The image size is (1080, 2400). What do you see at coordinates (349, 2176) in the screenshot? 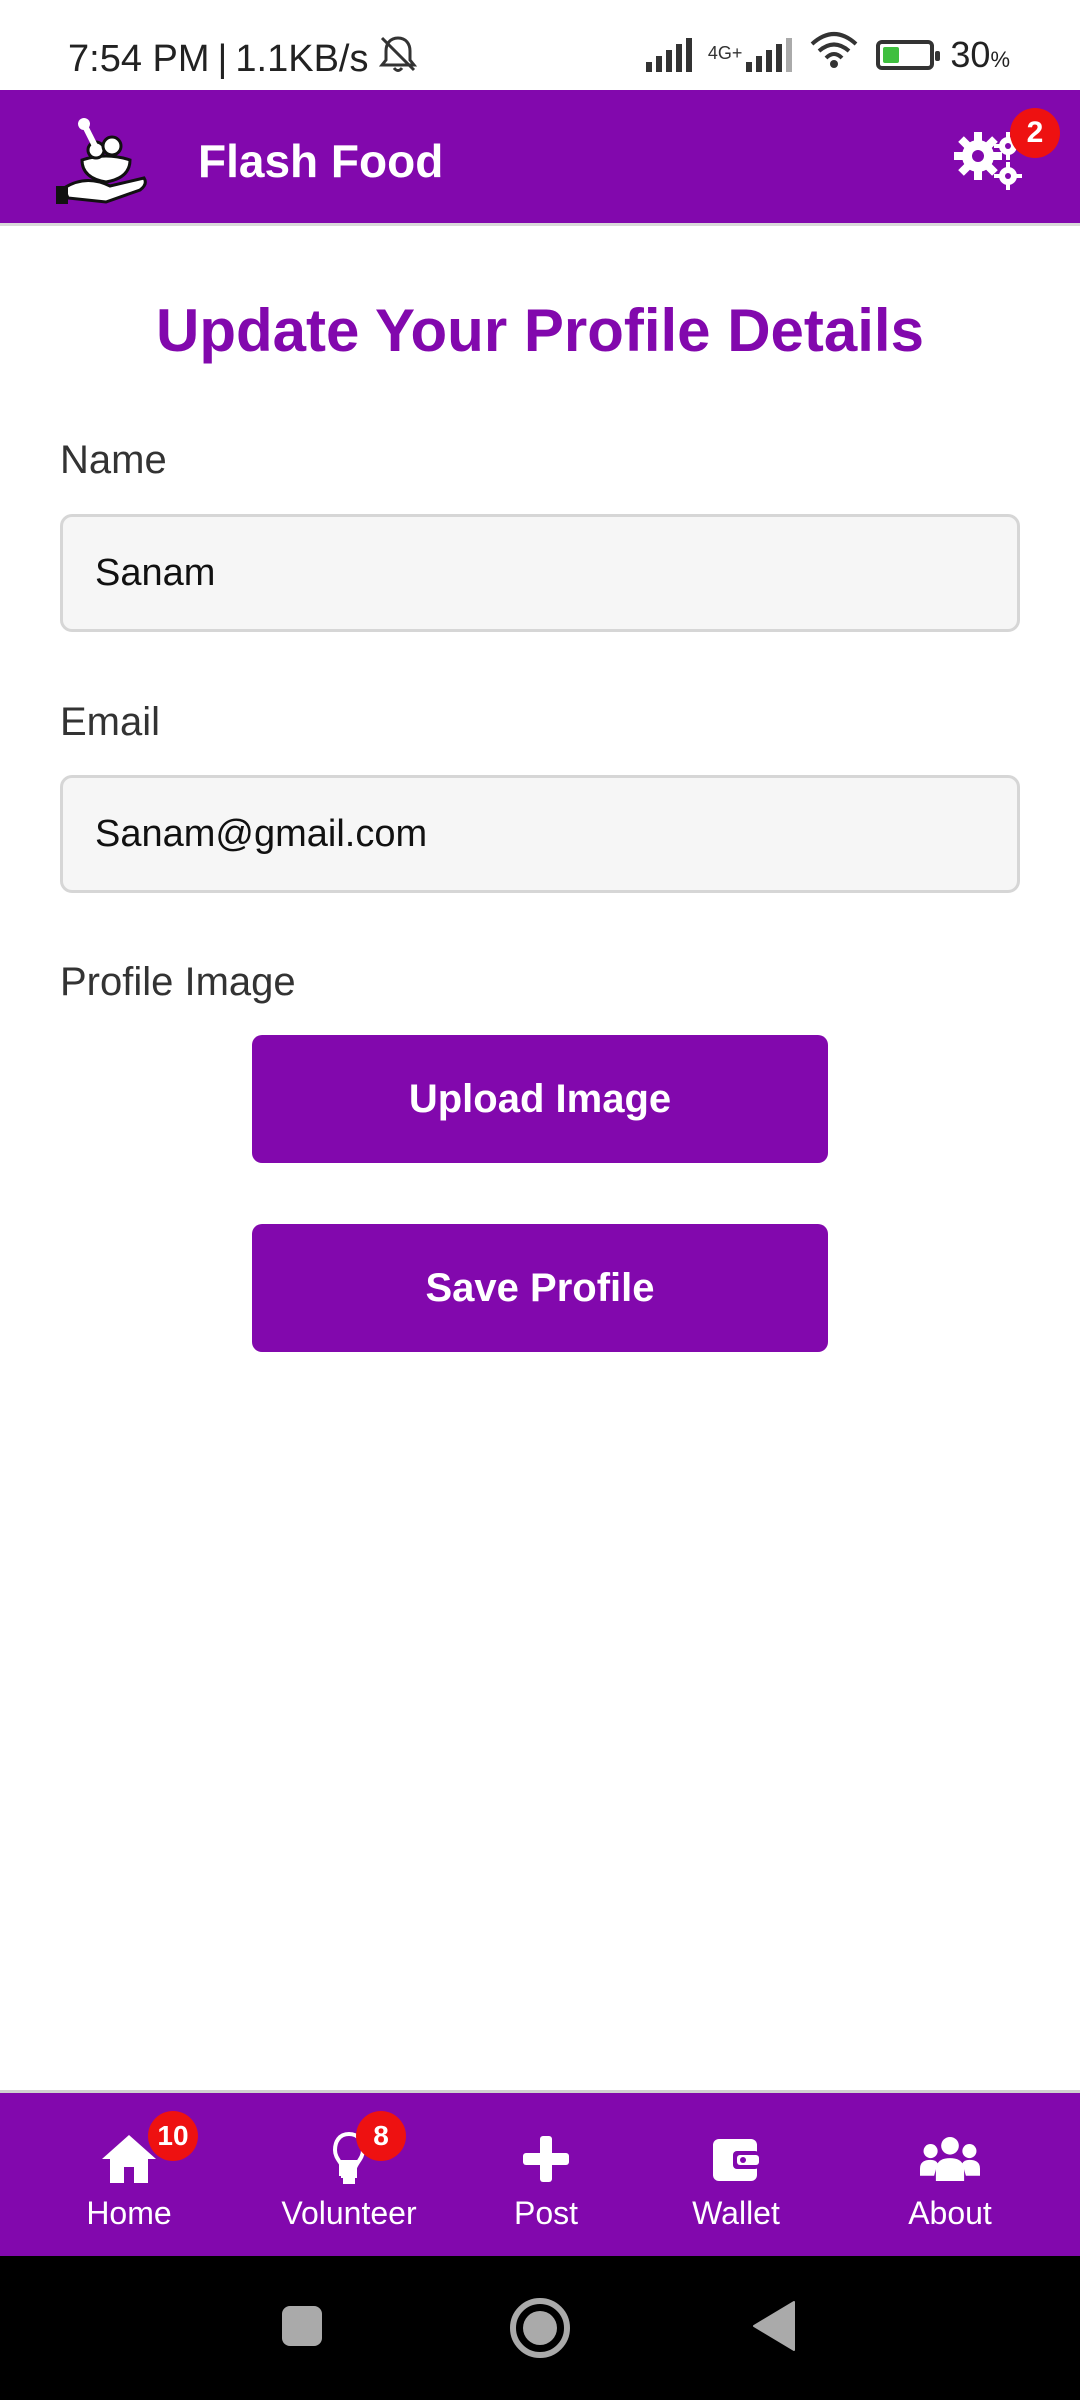
I see `nav-item-volunteer: 8 Volunteer` at bounding box center [349, 2176].